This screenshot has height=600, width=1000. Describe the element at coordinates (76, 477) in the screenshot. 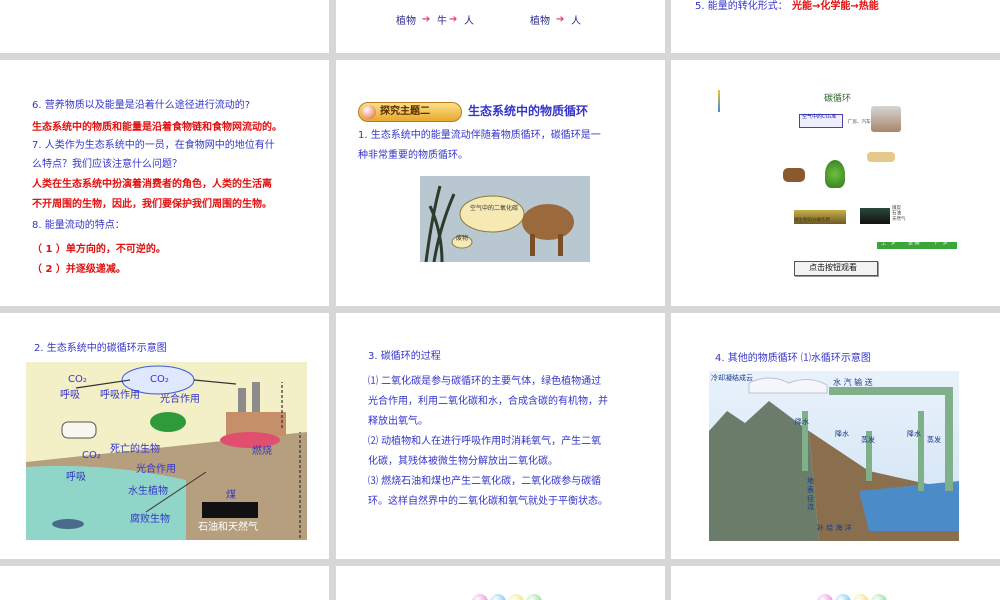

I see `respiration-water-label: 呼吸` at that location.